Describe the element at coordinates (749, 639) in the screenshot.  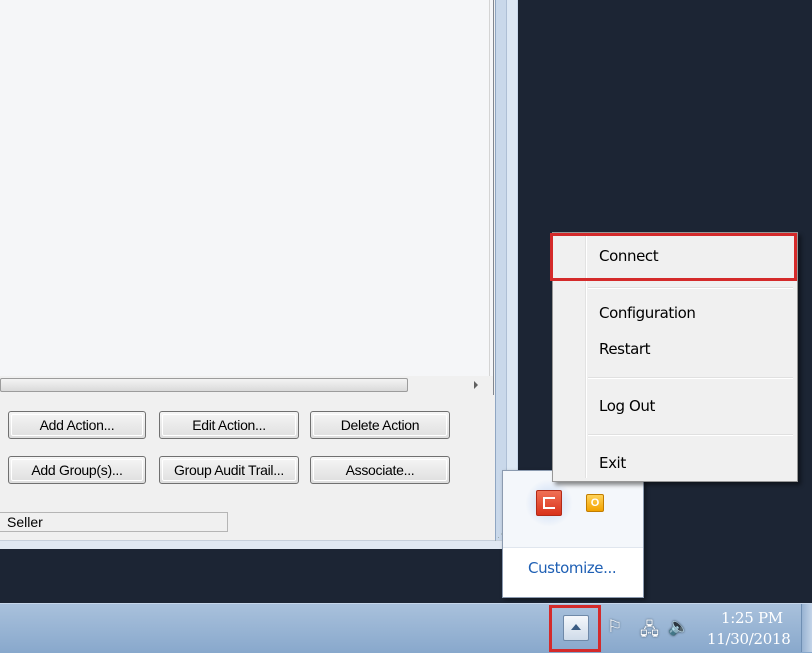
I see `clock-date: 11/30/2018` at that location.